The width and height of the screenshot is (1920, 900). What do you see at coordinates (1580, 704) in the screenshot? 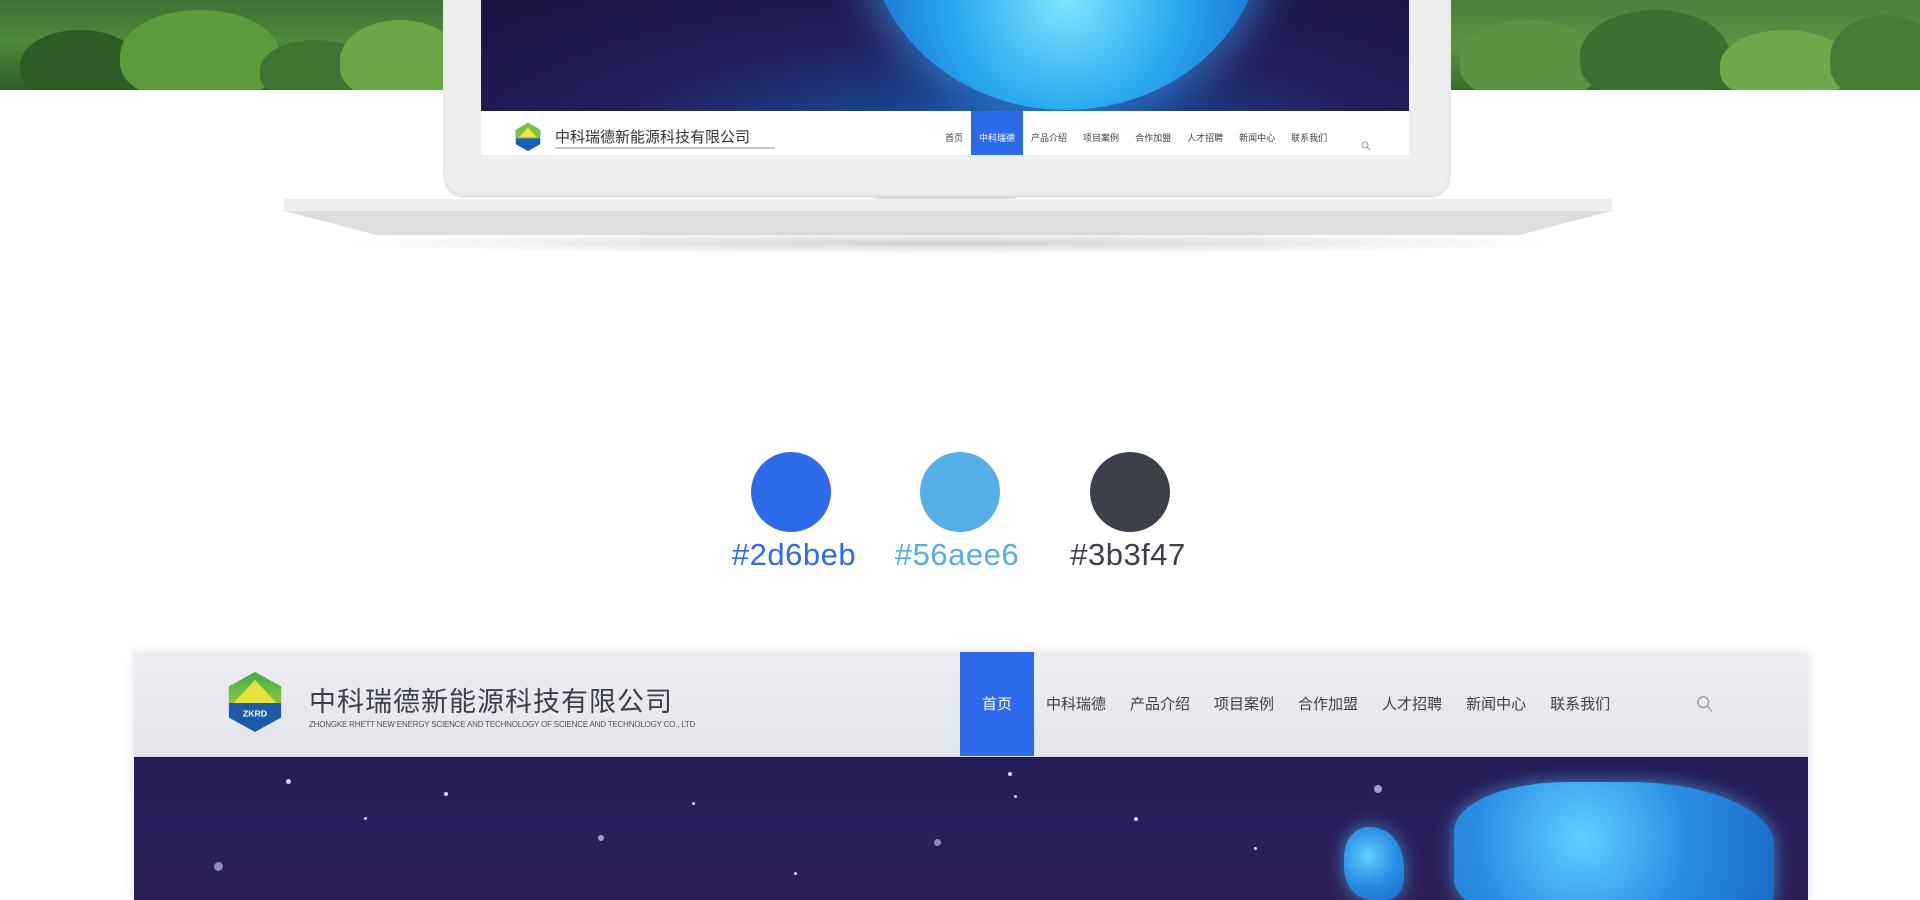
I see `nav-item-contact: 联系我们` at bounding box center [1580, 704].